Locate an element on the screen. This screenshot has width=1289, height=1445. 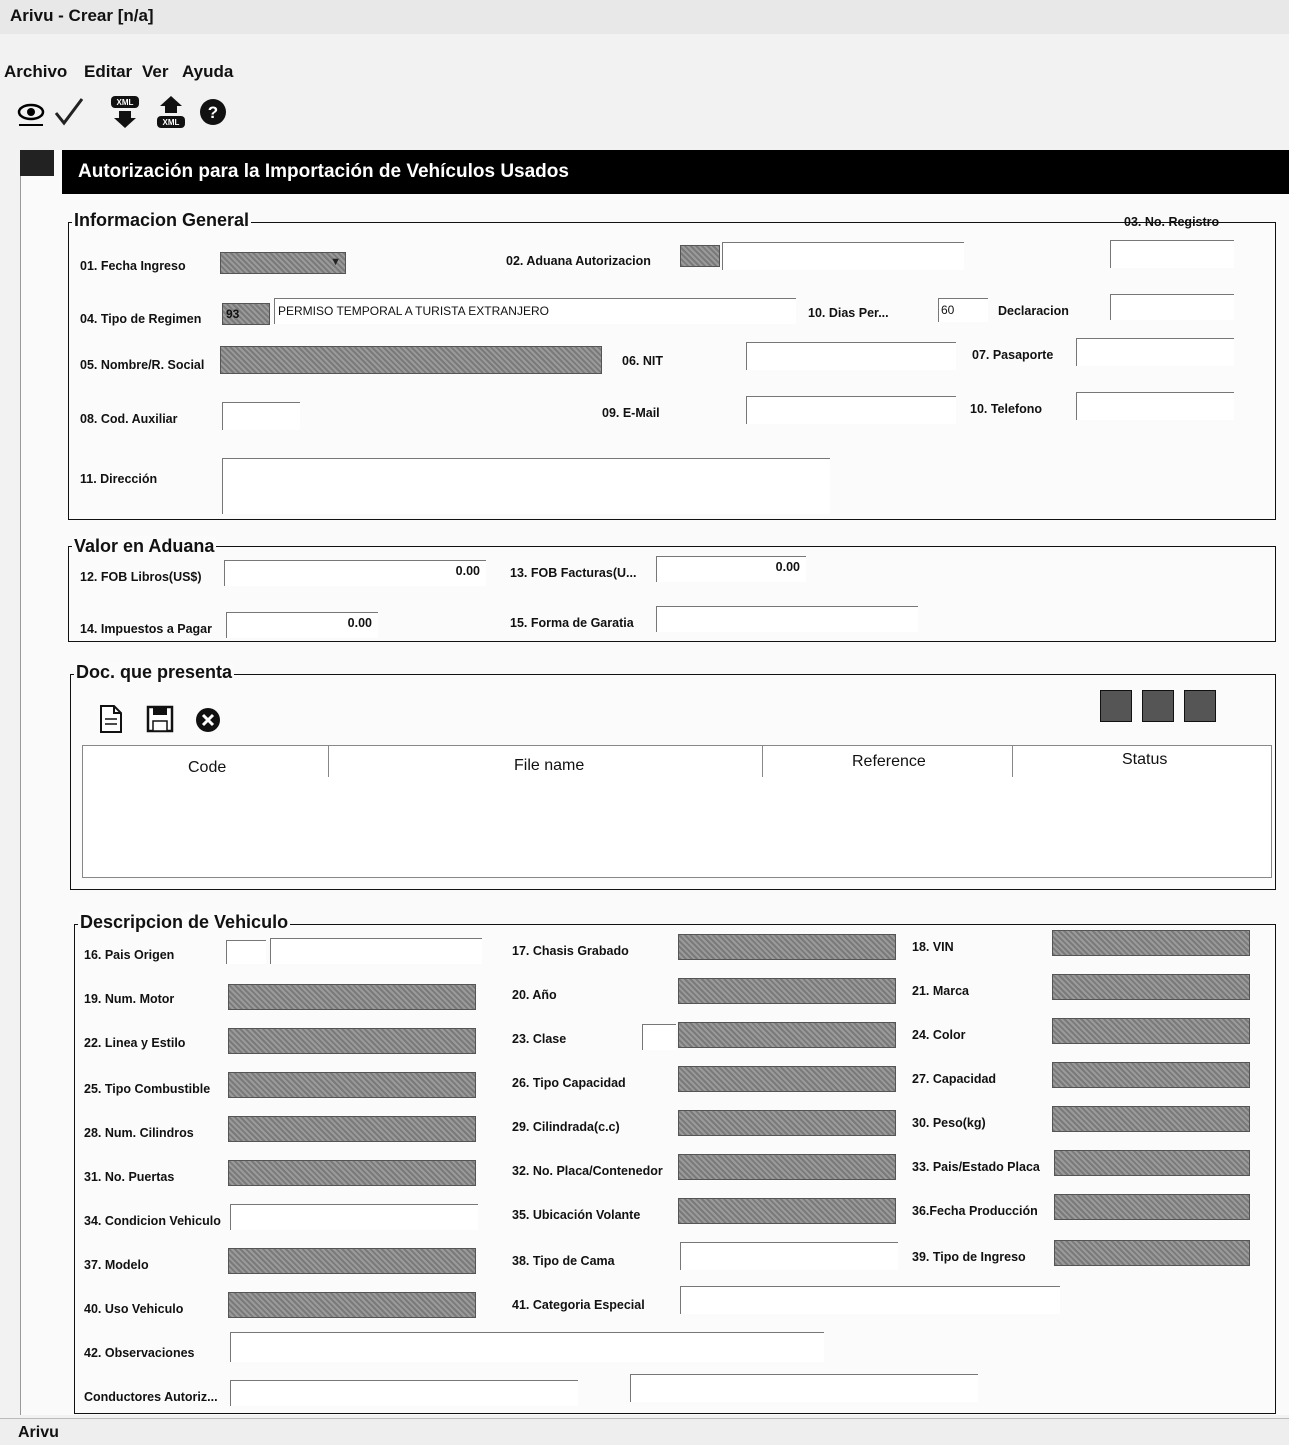
status-text: Arivu is located at coordinates (38, 1432).